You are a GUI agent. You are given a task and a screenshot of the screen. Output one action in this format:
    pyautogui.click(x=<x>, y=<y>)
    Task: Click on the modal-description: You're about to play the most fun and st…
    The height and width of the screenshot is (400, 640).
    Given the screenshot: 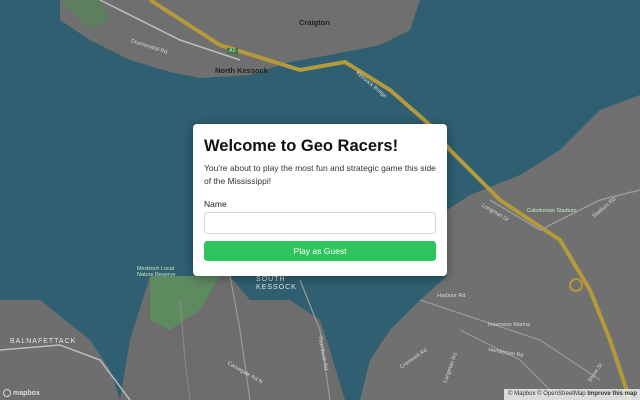 What is the action you would take?
    pyautogui.click(x=320, y=174)
    